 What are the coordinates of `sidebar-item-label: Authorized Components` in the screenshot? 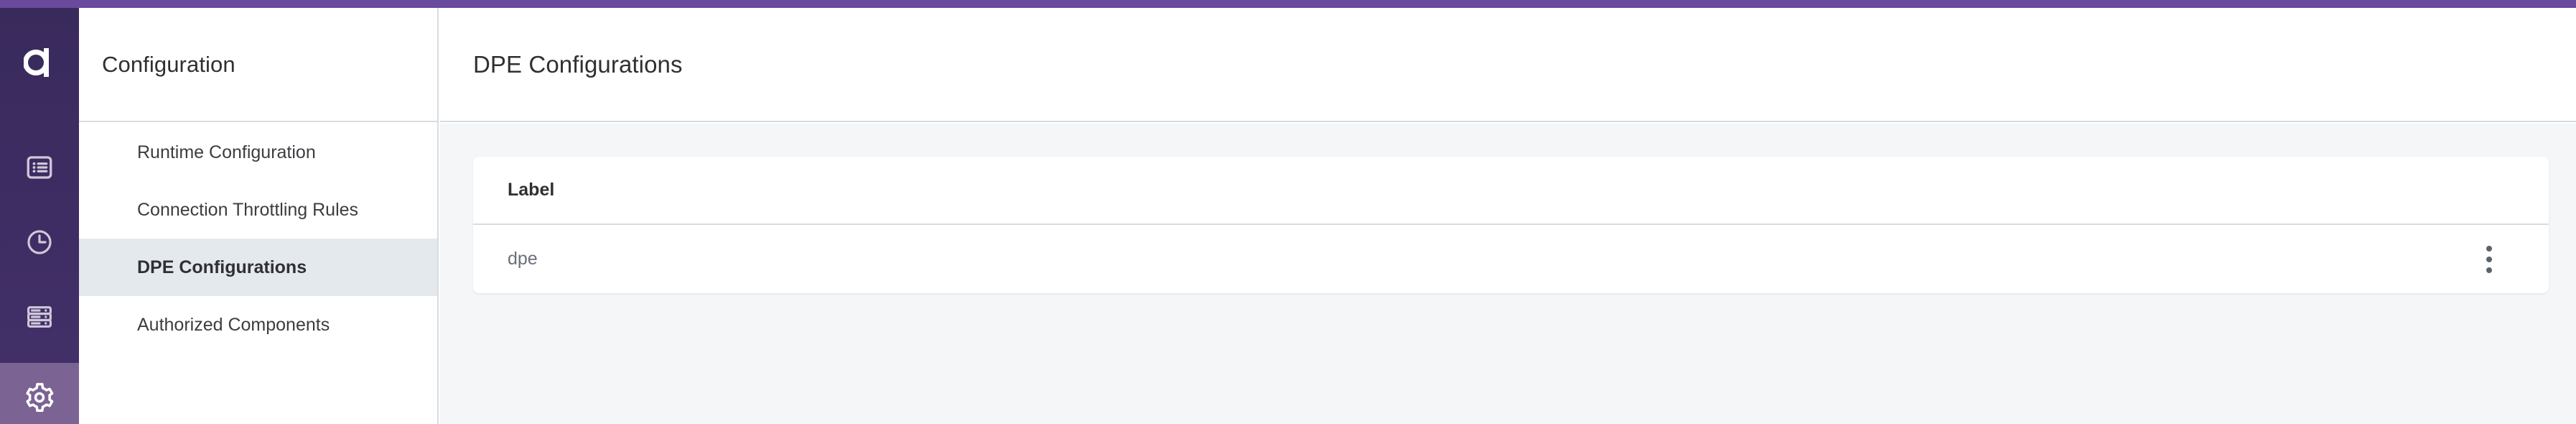 It's located at (233, 324).